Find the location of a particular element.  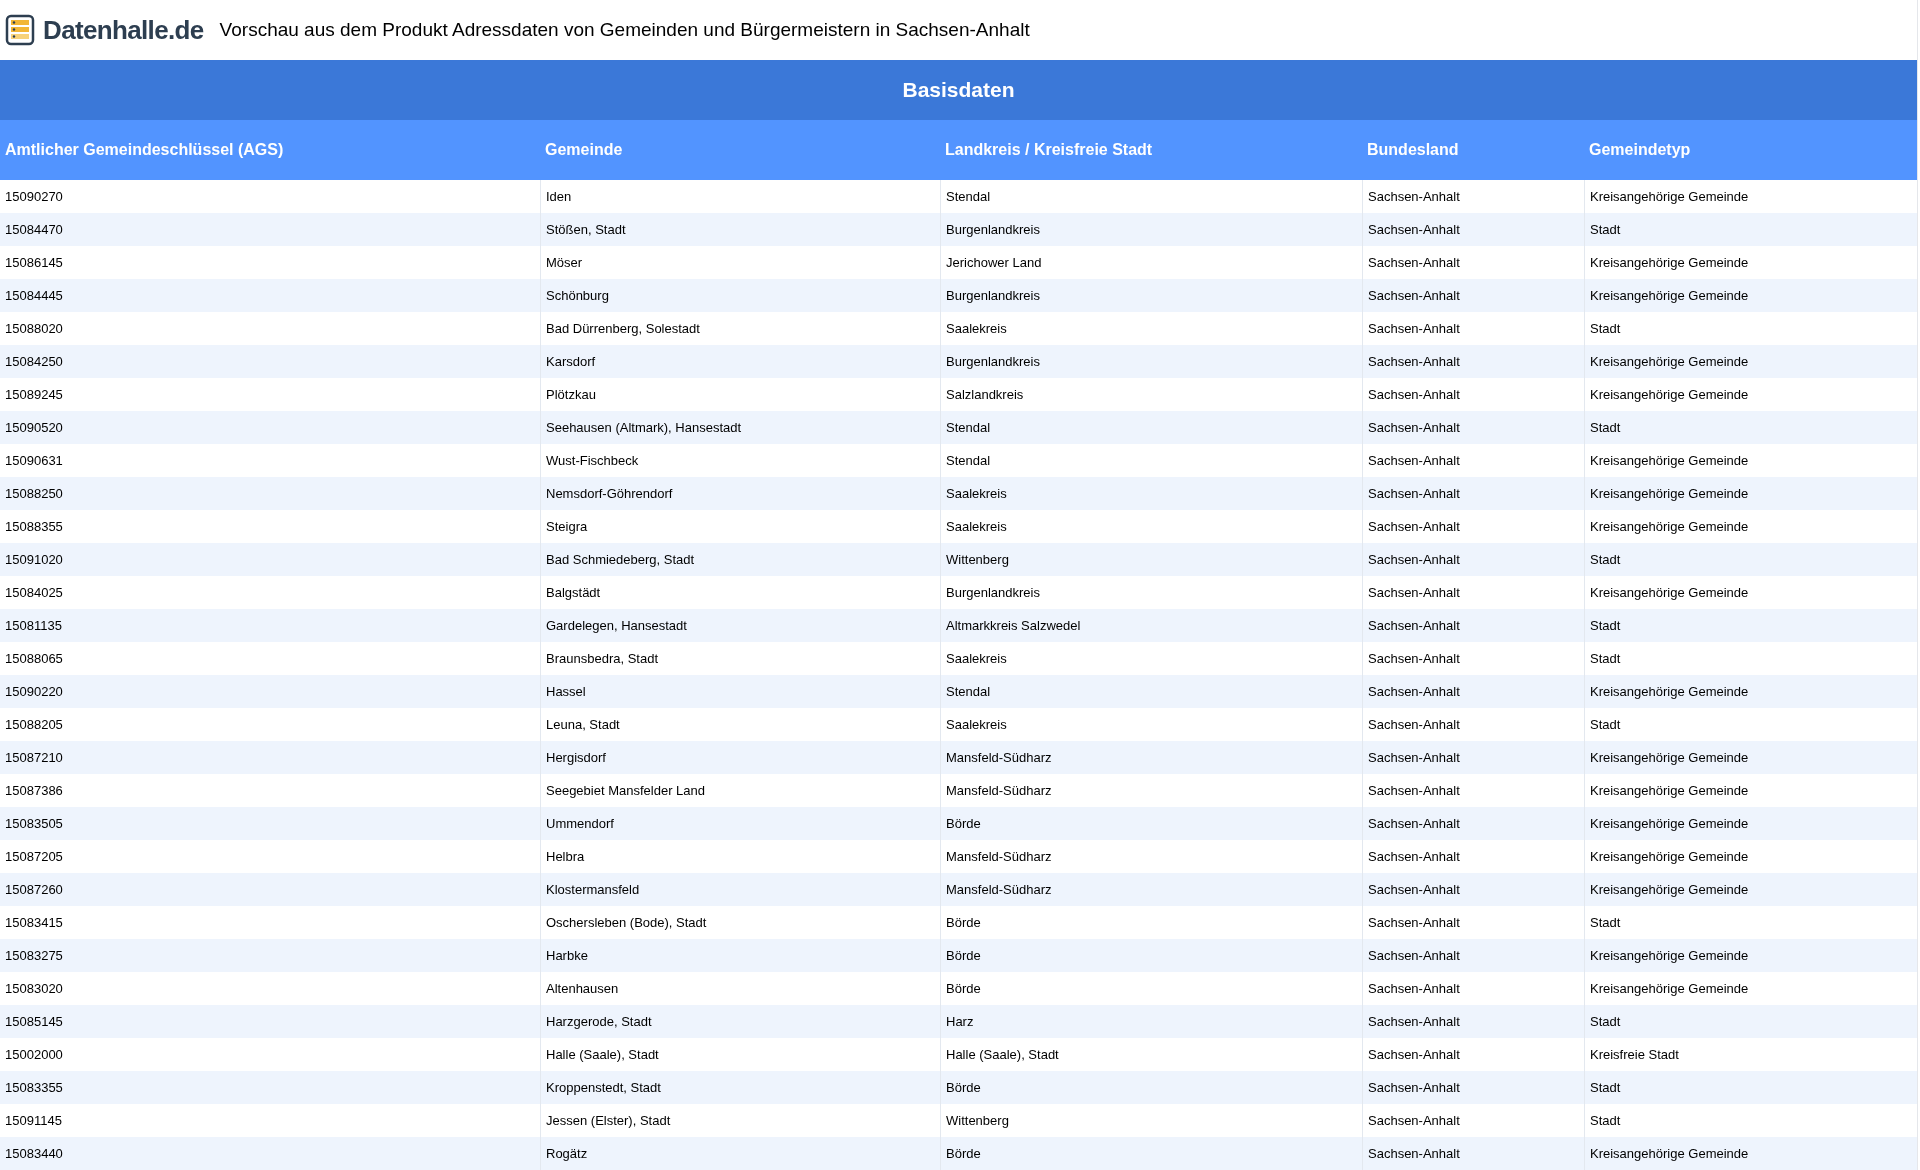

table-cell-text: 15088355 is located at coordinates (34, 526).